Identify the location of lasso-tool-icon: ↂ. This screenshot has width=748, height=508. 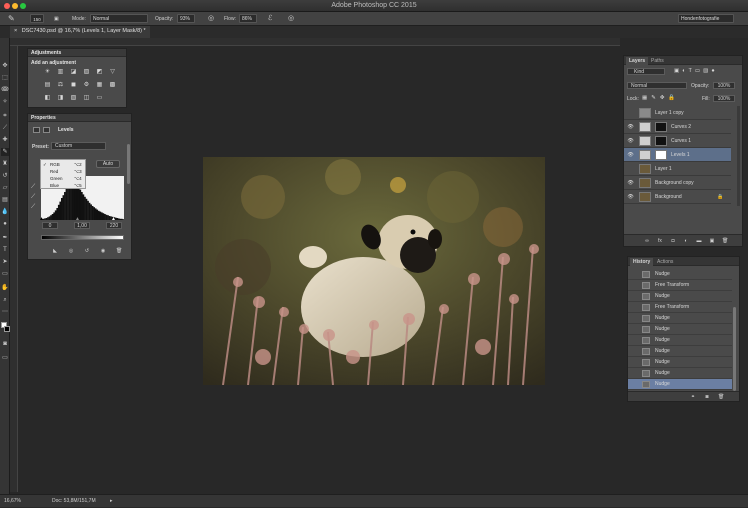
(5, 90).